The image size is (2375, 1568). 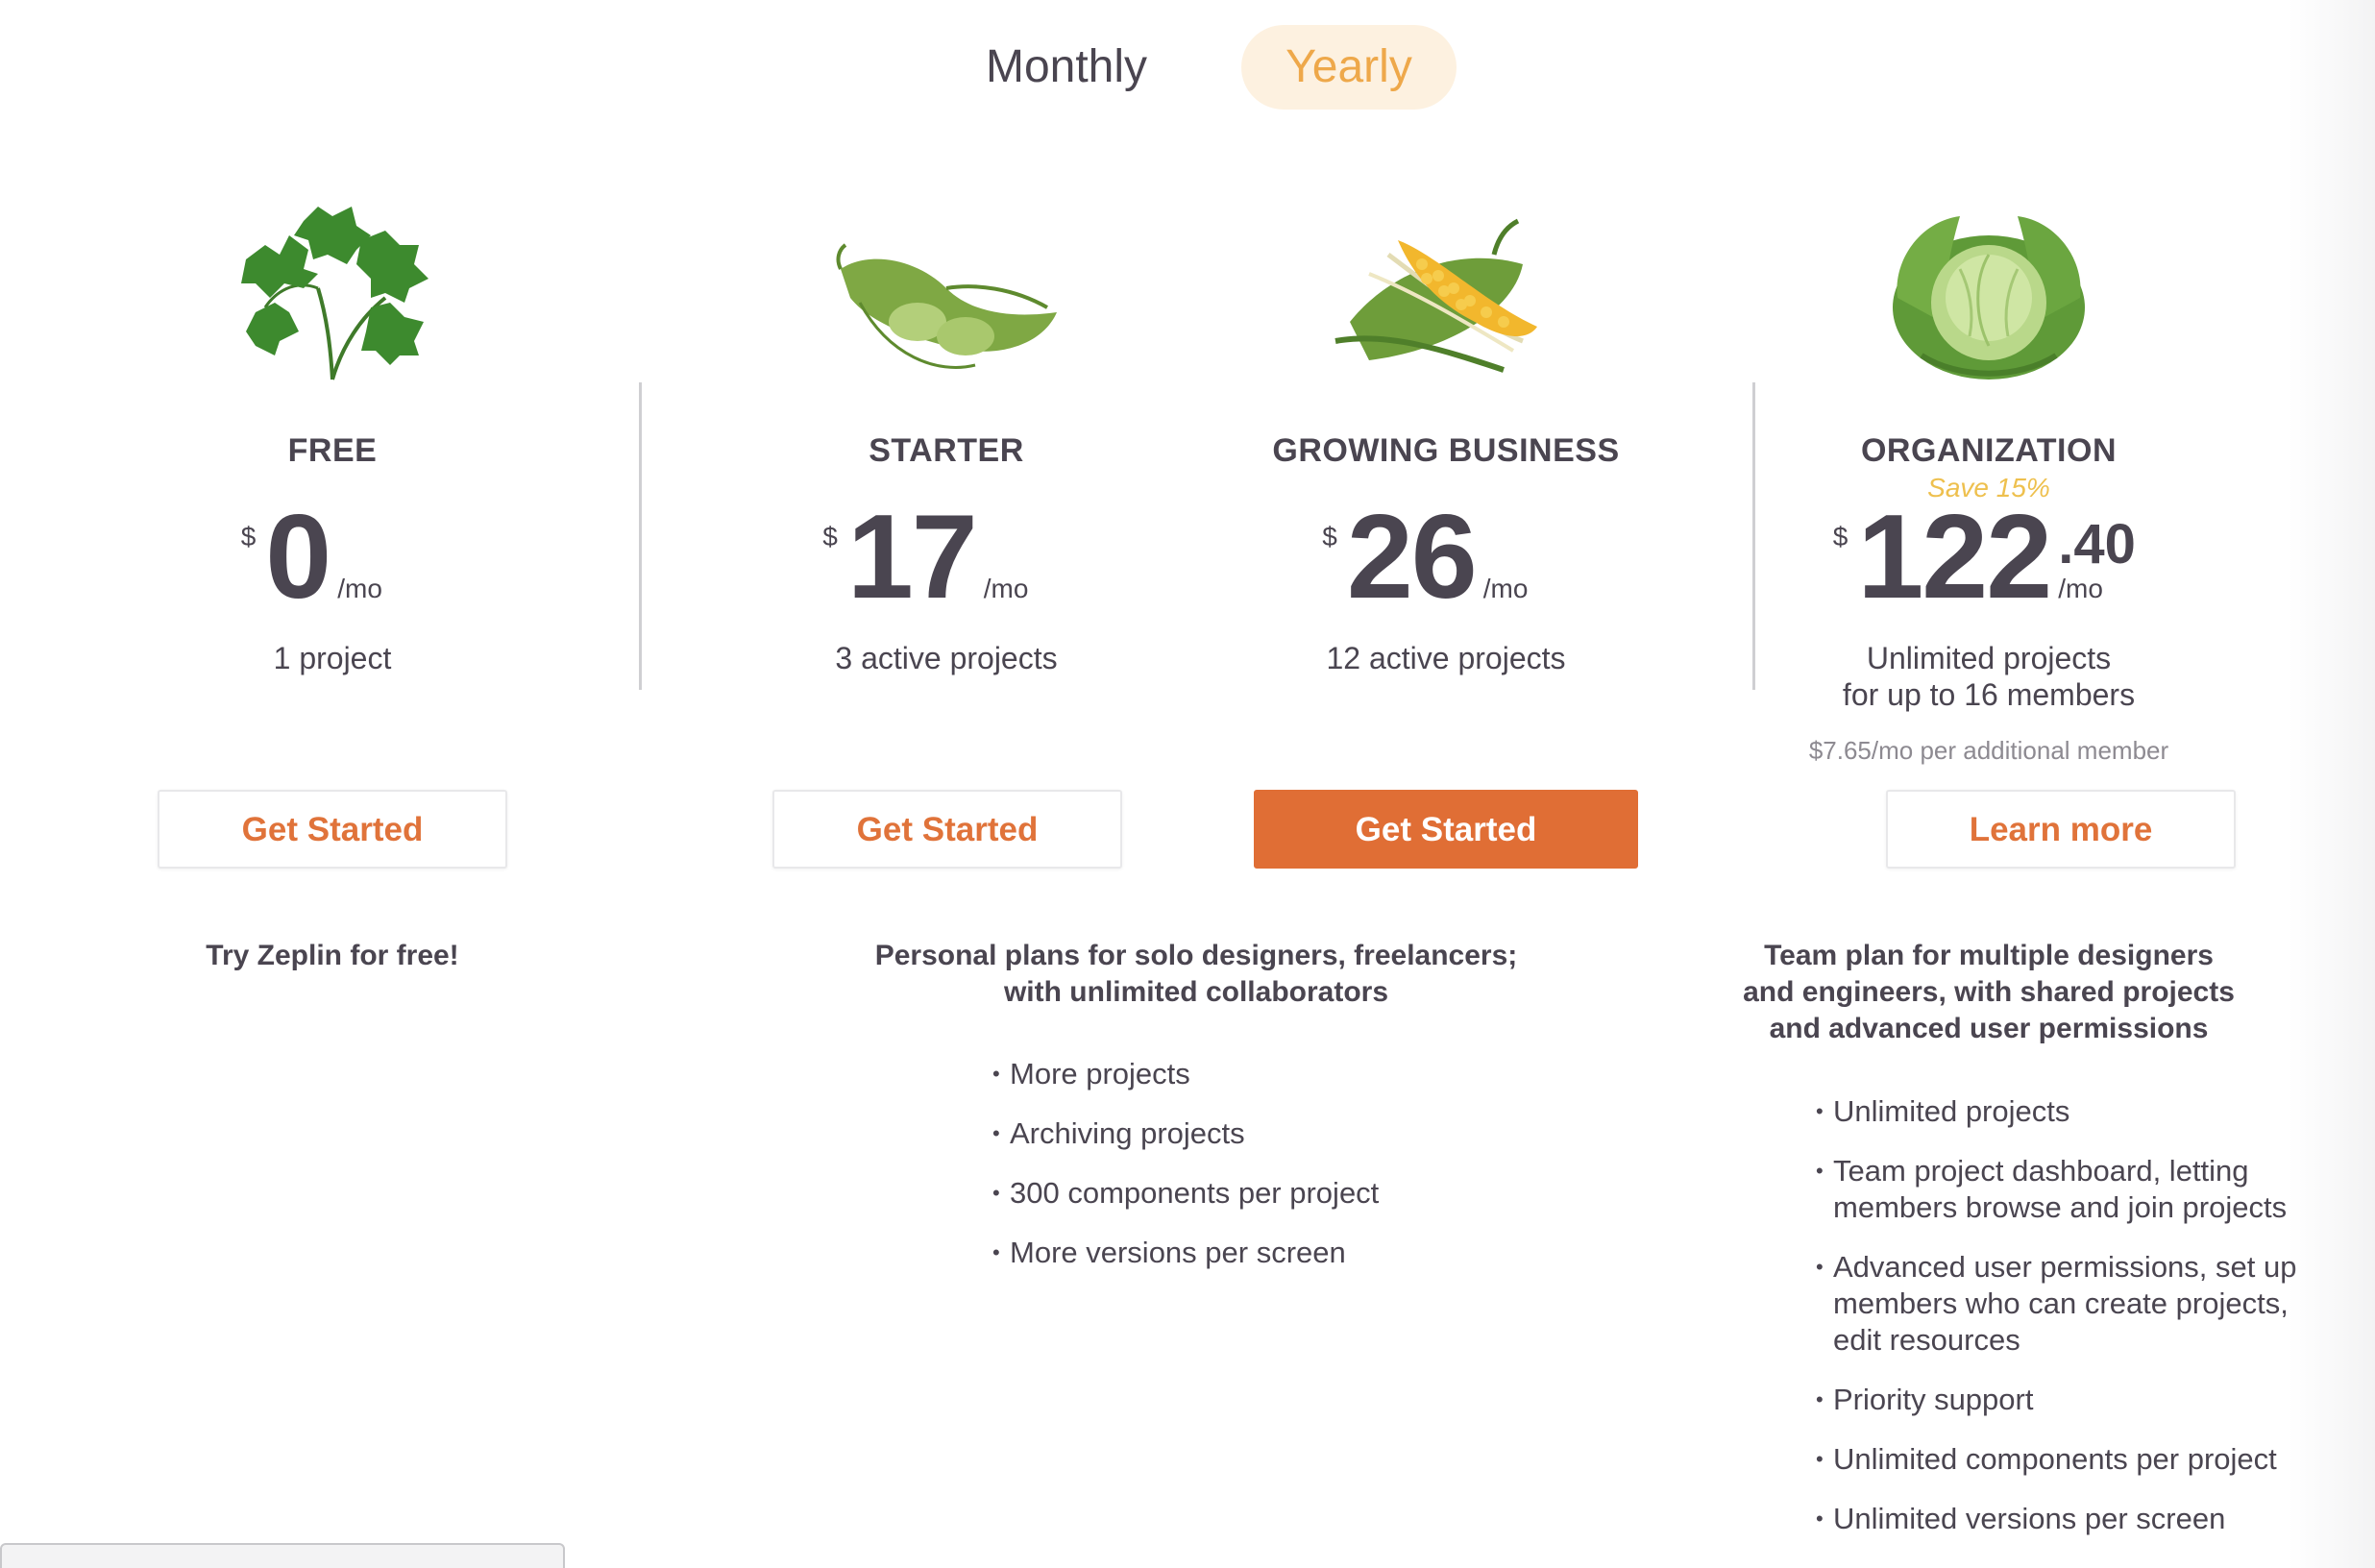 I want to click on description-line: Team plan for multiple designers, so click(x=1989, y=955).